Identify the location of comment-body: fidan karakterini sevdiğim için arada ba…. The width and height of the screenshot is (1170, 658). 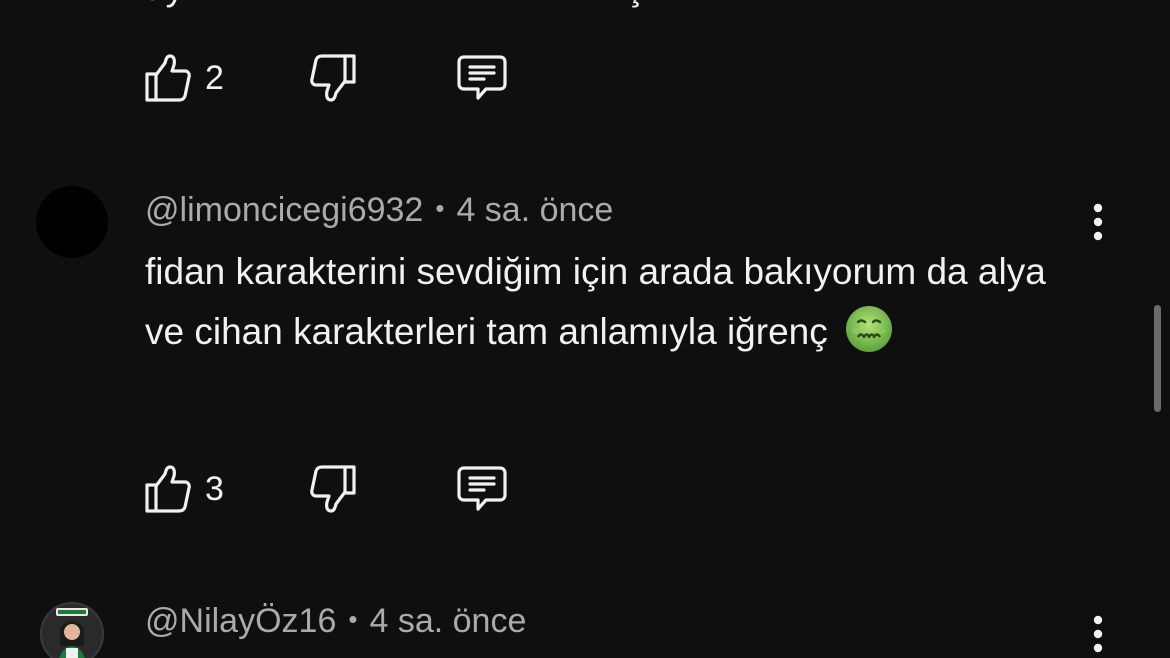
(595, 301).